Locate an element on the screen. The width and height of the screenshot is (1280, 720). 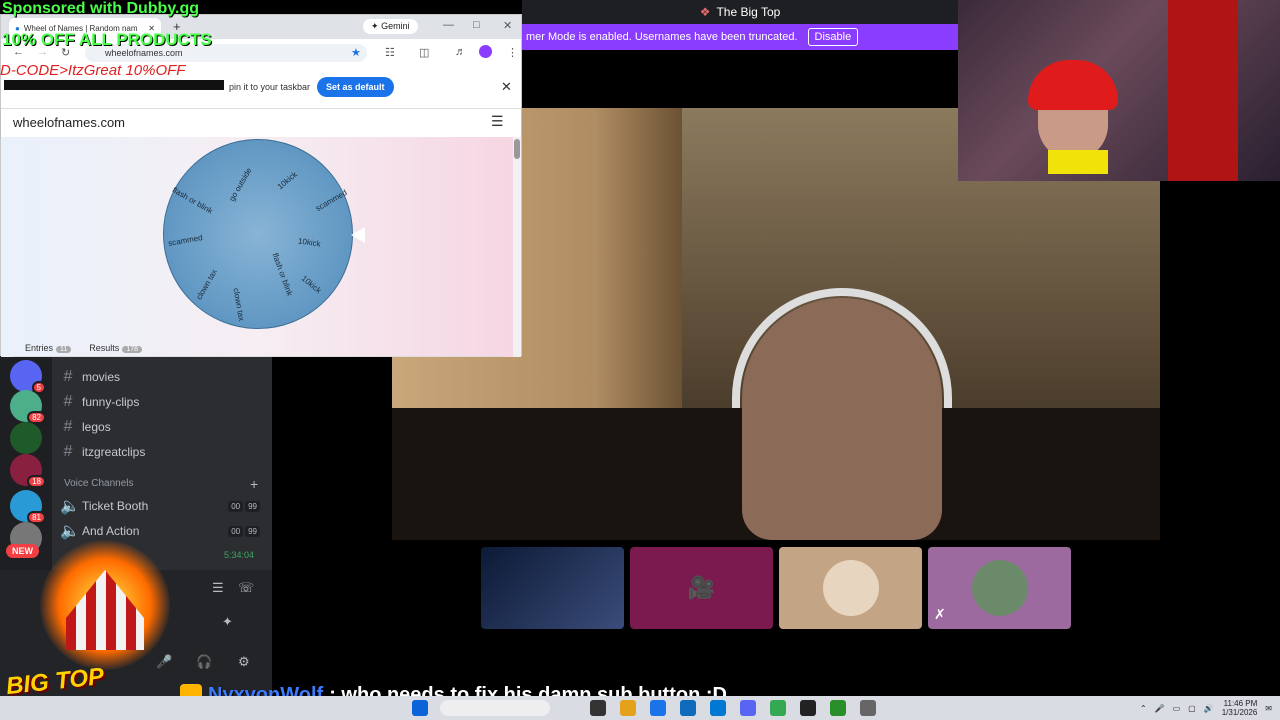
bookmark-star-icon: ★ is located at coordinates (356, 52).